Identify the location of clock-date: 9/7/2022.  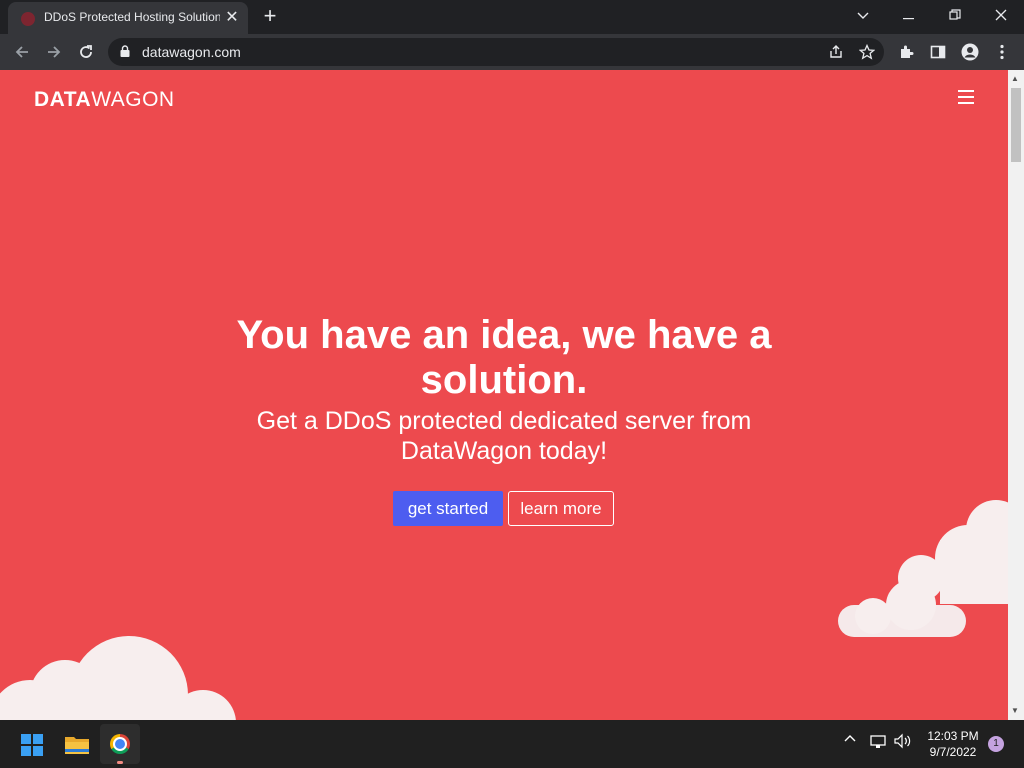
(953, 752).